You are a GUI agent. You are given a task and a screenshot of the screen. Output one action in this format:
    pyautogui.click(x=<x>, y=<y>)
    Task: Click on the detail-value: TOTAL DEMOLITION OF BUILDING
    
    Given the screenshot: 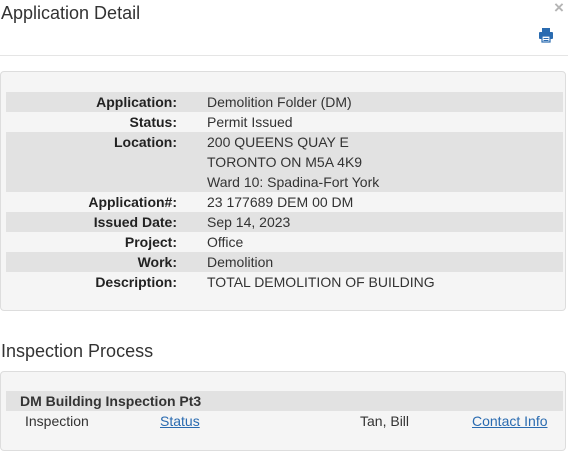 What is the action you would take?
    pyautogui.click(x=321, y=282)
    